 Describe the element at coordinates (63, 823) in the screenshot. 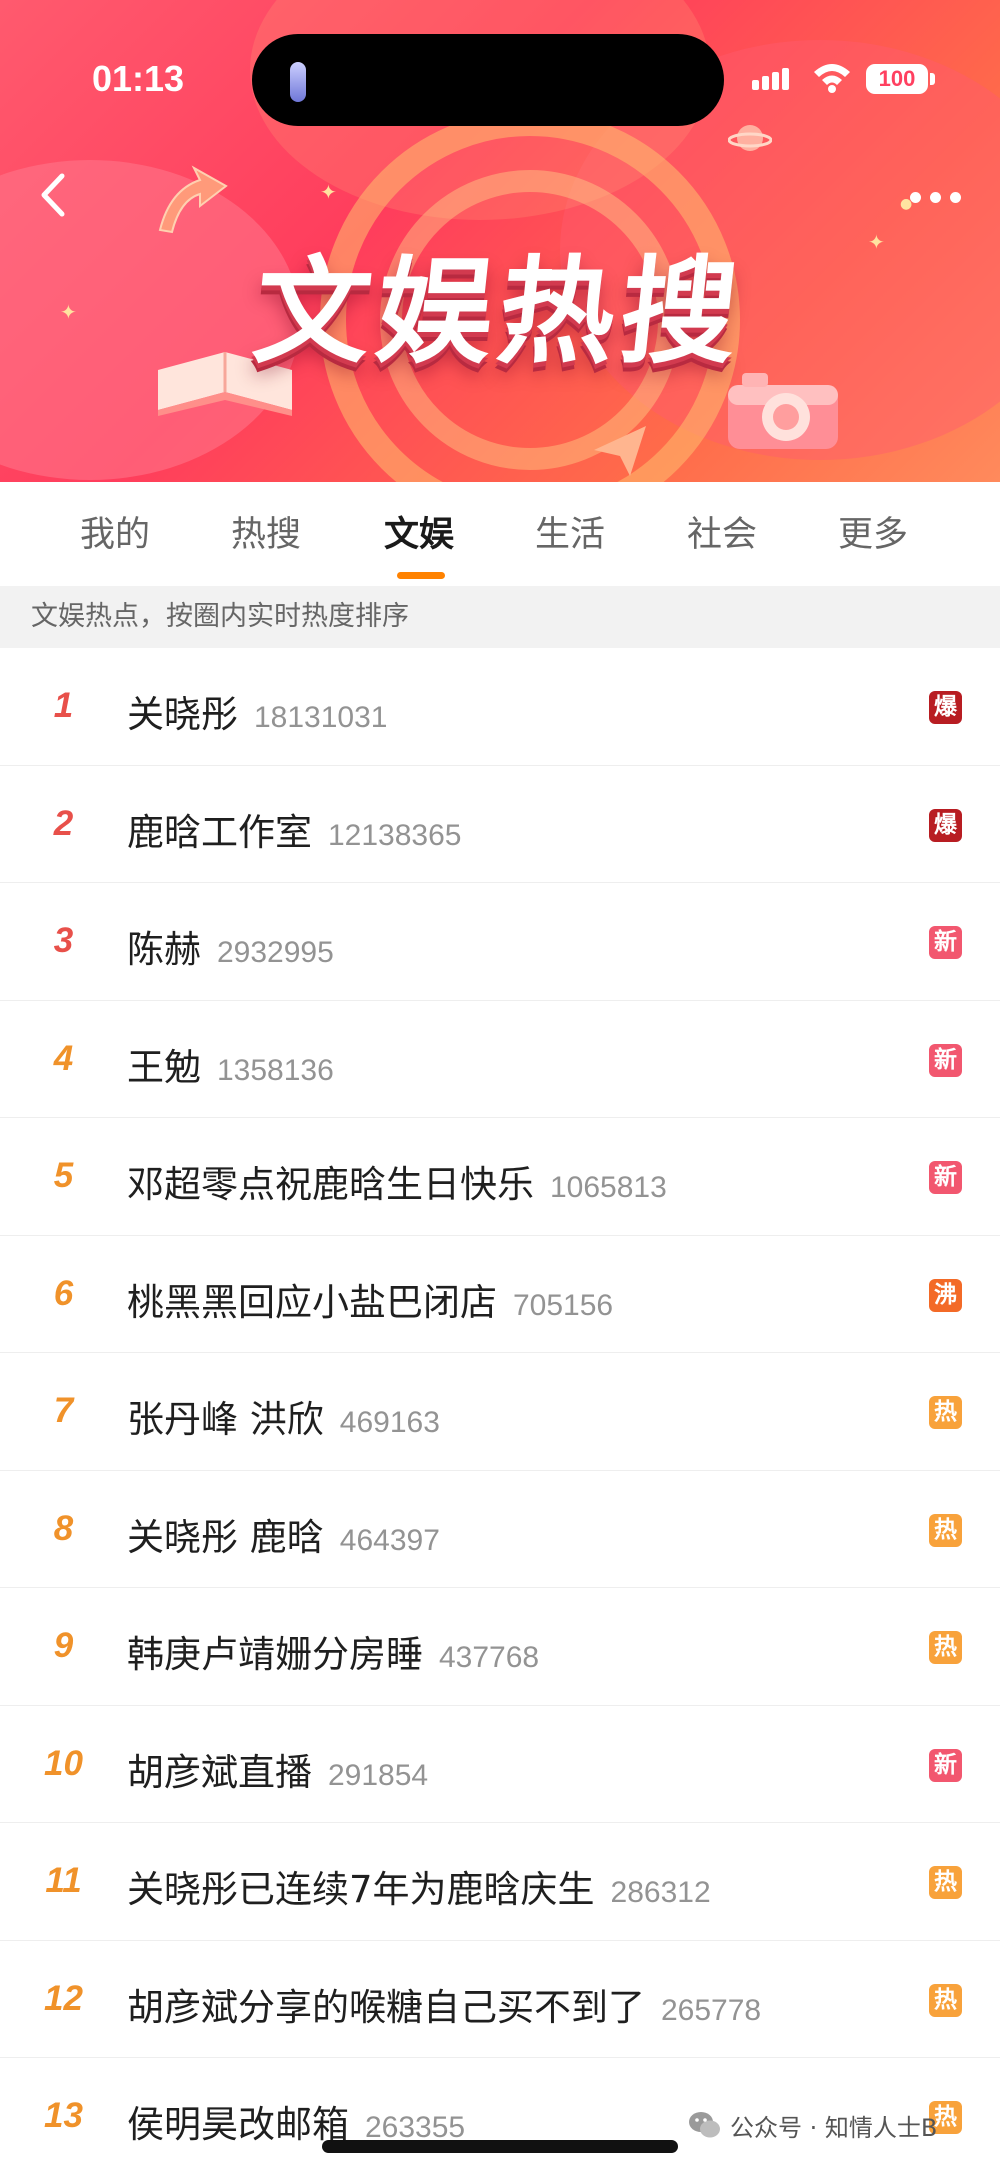

I see `rank-number: 2` at that location.